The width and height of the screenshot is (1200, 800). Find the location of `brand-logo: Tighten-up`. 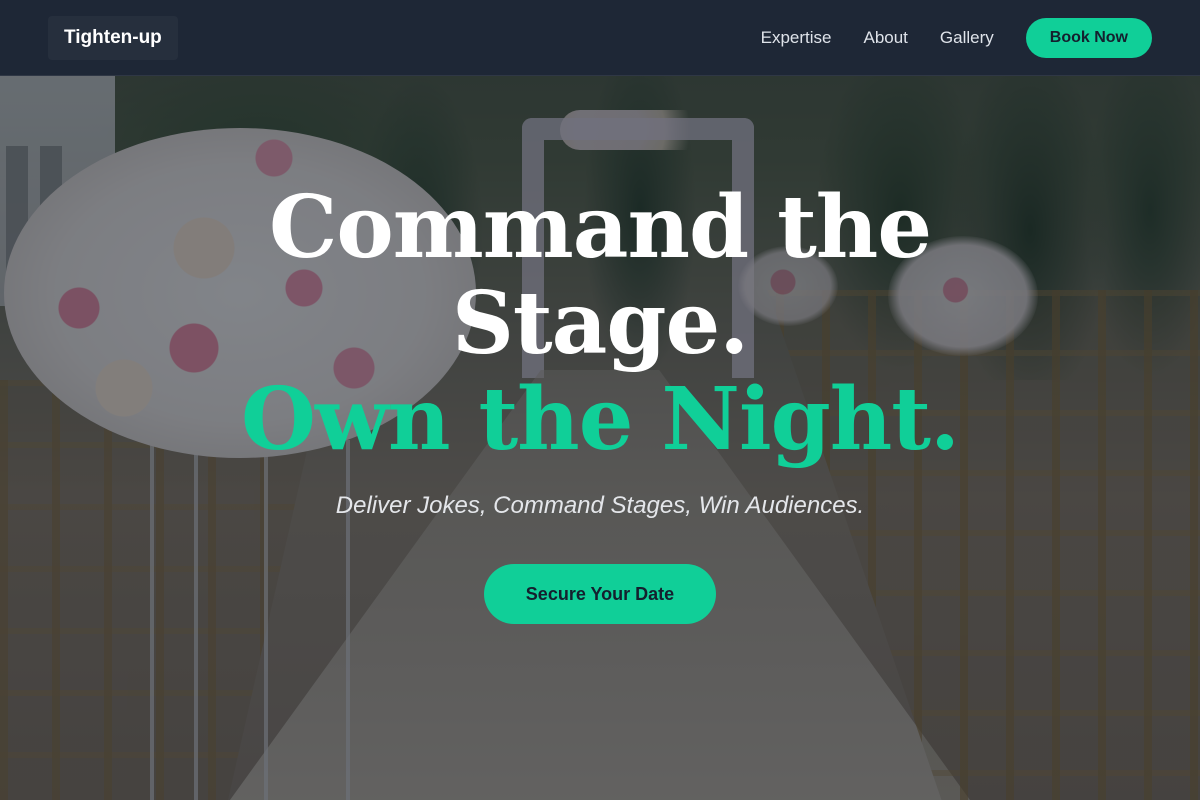

brand-logo: Tighten-up is located at coordinates (113, 38).